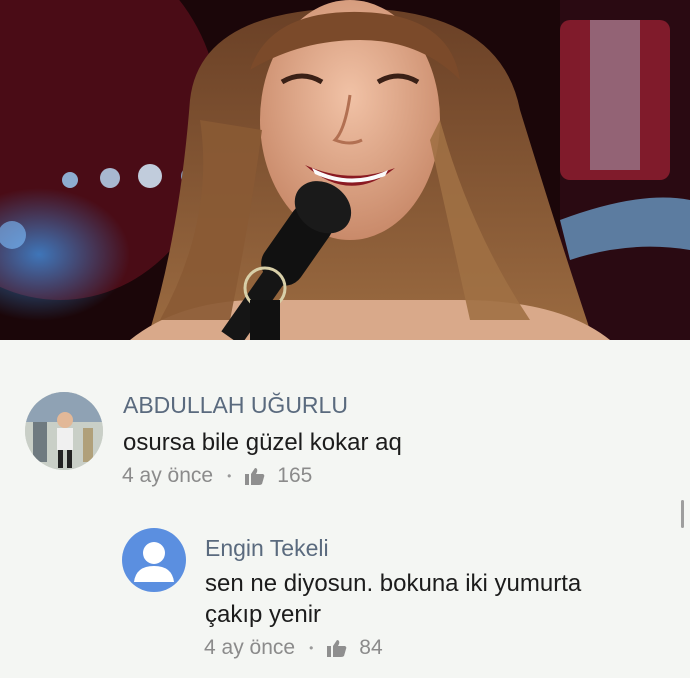 The height and width of the screenshot is (678, 690). I want to click on reply-text-line-1: sen ne diyosun. bokuna iki yumurta, so click(393, 583).